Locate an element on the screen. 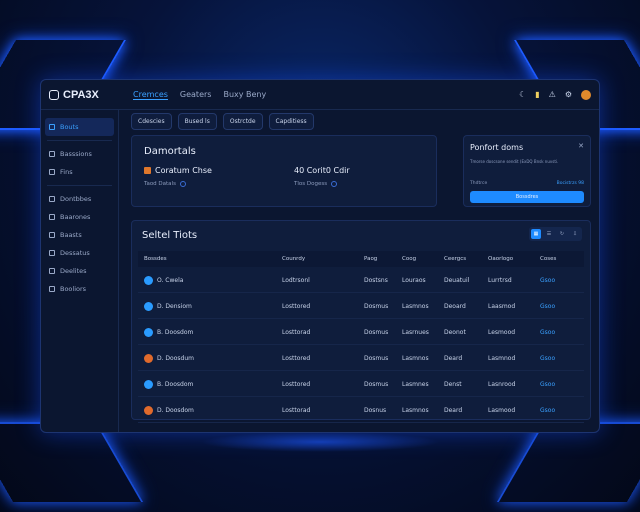 The image size is (640, 512). filter-chip: Capditiess is located at coordinates (291, 121).